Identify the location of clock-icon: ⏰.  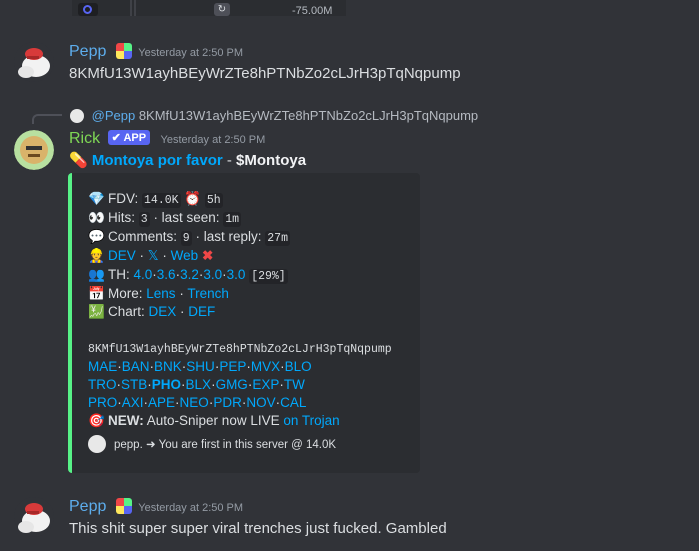
(193, 198).